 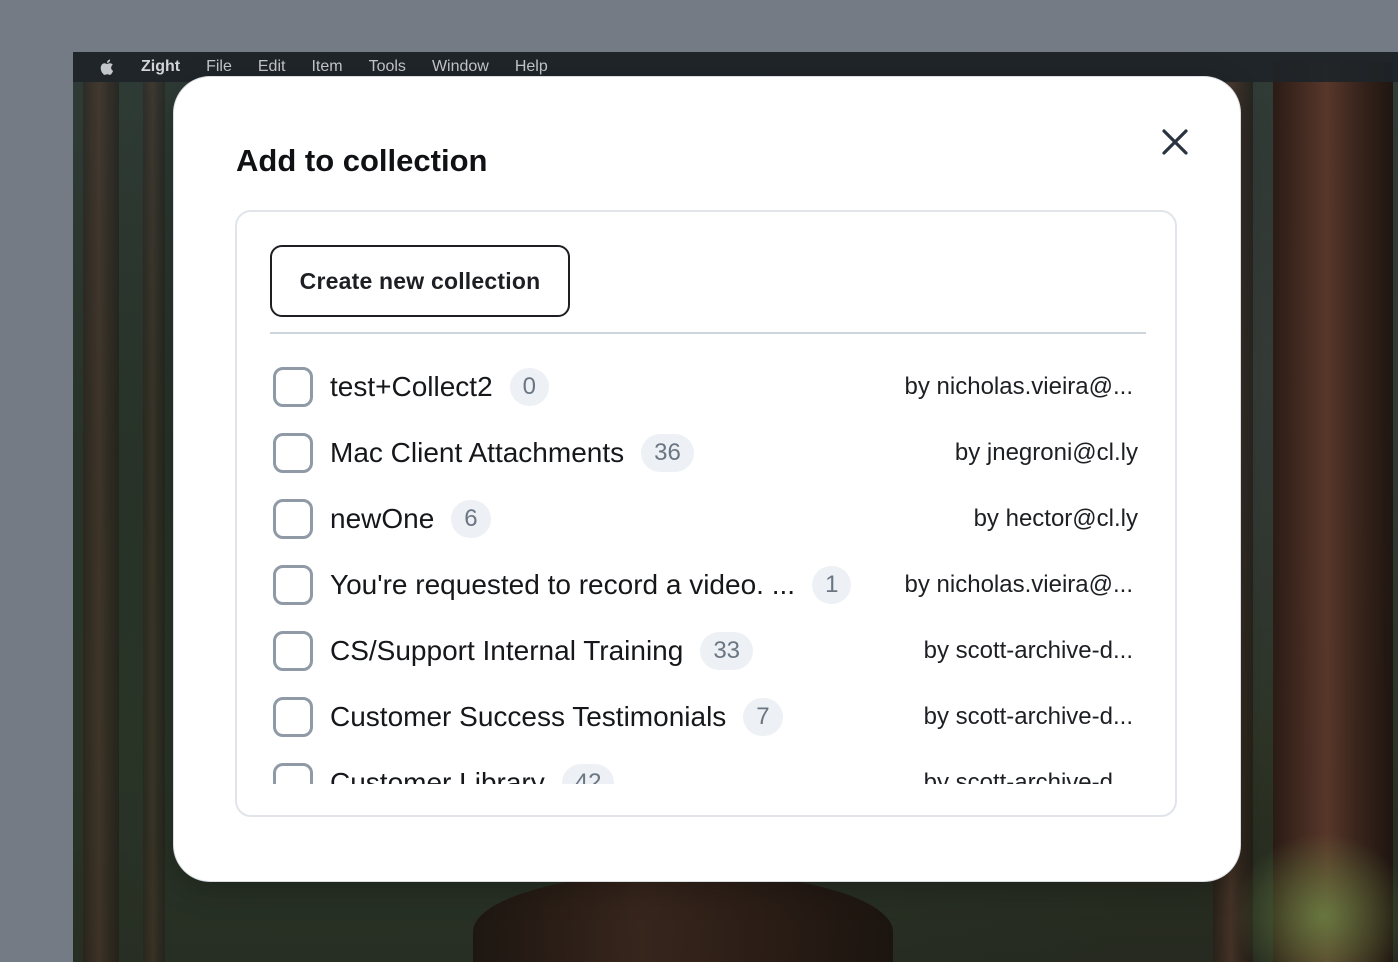 I want to click on collection-count-badge: 36, so click(x=667, y=453).